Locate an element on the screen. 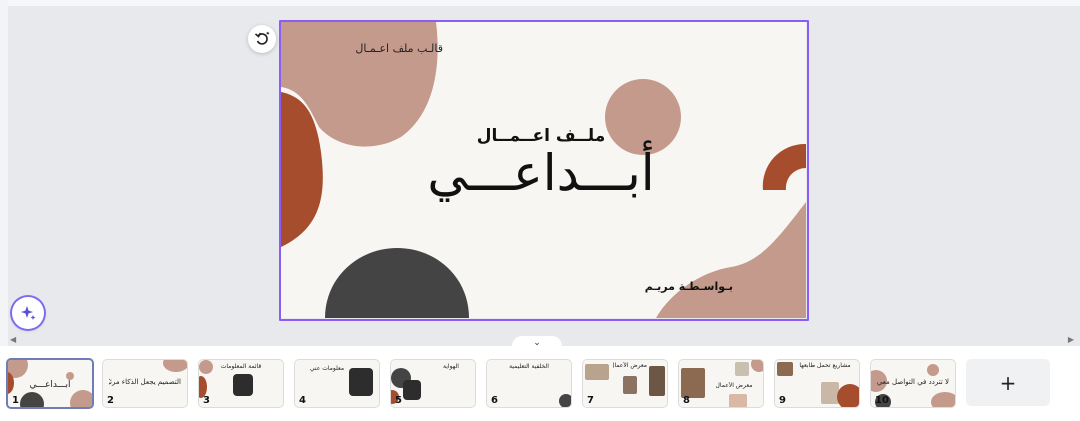 The image size is (1080, 421). page-thumbnail-1: أبـــداعـــي 1 is located at coordinates (50, 383).